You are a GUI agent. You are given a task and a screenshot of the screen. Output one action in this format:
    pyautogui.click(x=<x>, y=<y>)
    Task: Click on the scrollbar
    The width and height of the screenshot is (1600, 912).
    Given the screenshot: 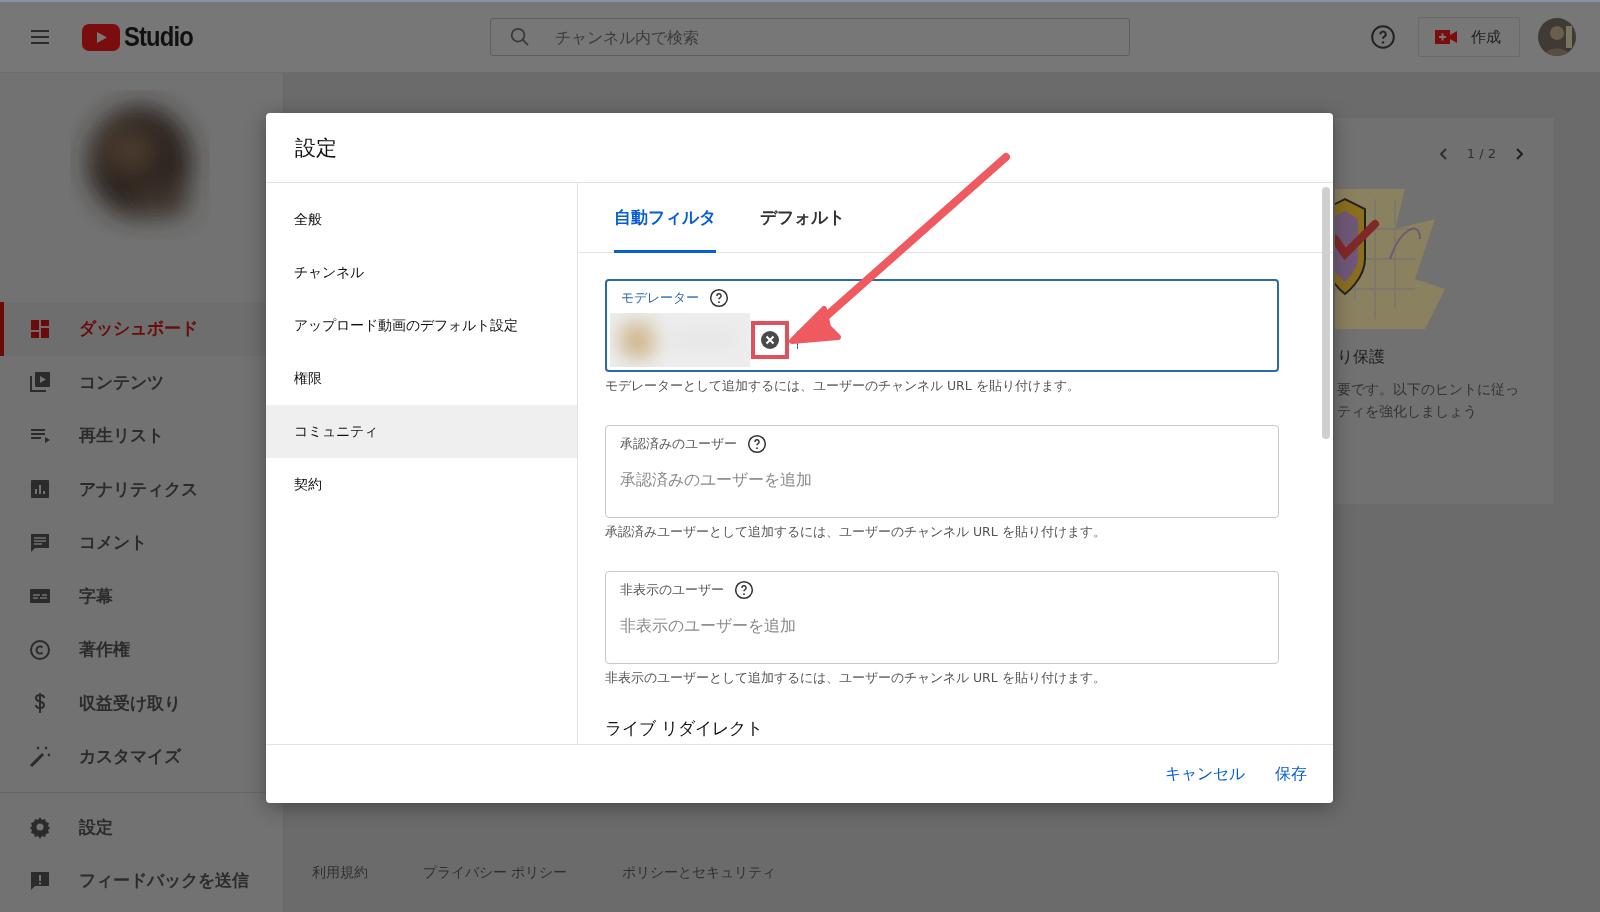 What is the action you would take?
    pyautogui.click(x=1326, y=313)
    